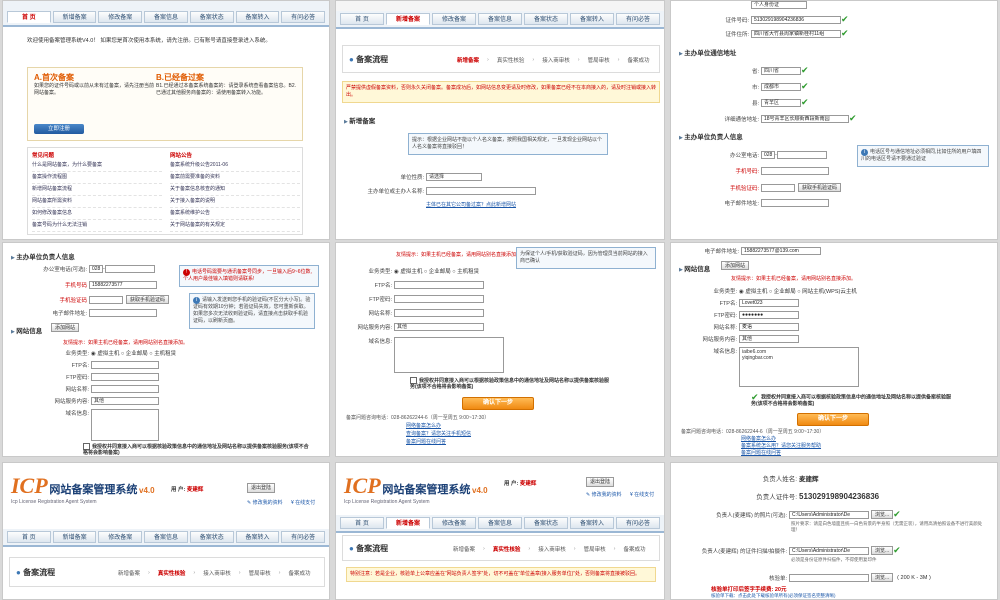  I want to click on notice-item: 备案系统维护公告, so click(235, 214).